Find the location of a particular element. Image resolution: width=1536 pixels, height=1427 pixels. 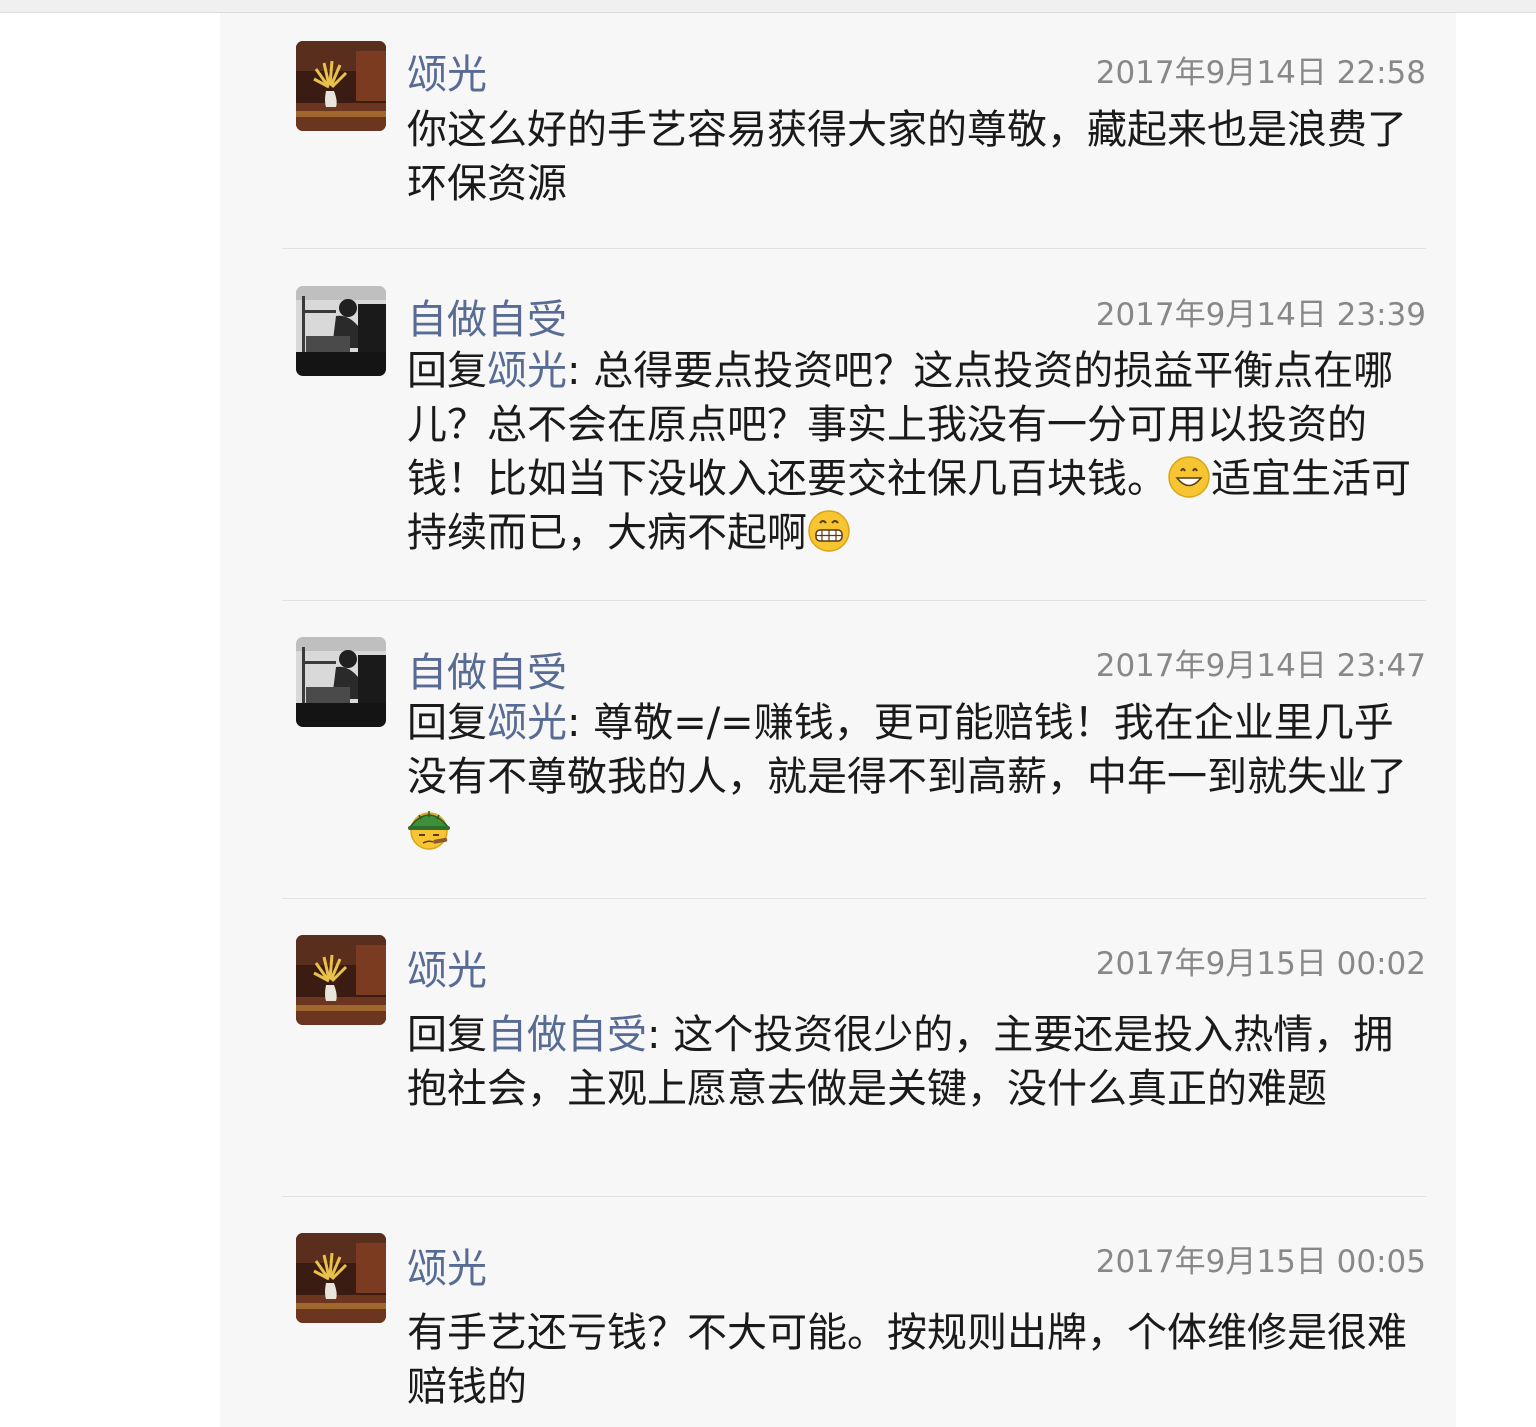

comment-timestamp: 2017年9月15日 00:02 is located at coordinates (1260, 964).